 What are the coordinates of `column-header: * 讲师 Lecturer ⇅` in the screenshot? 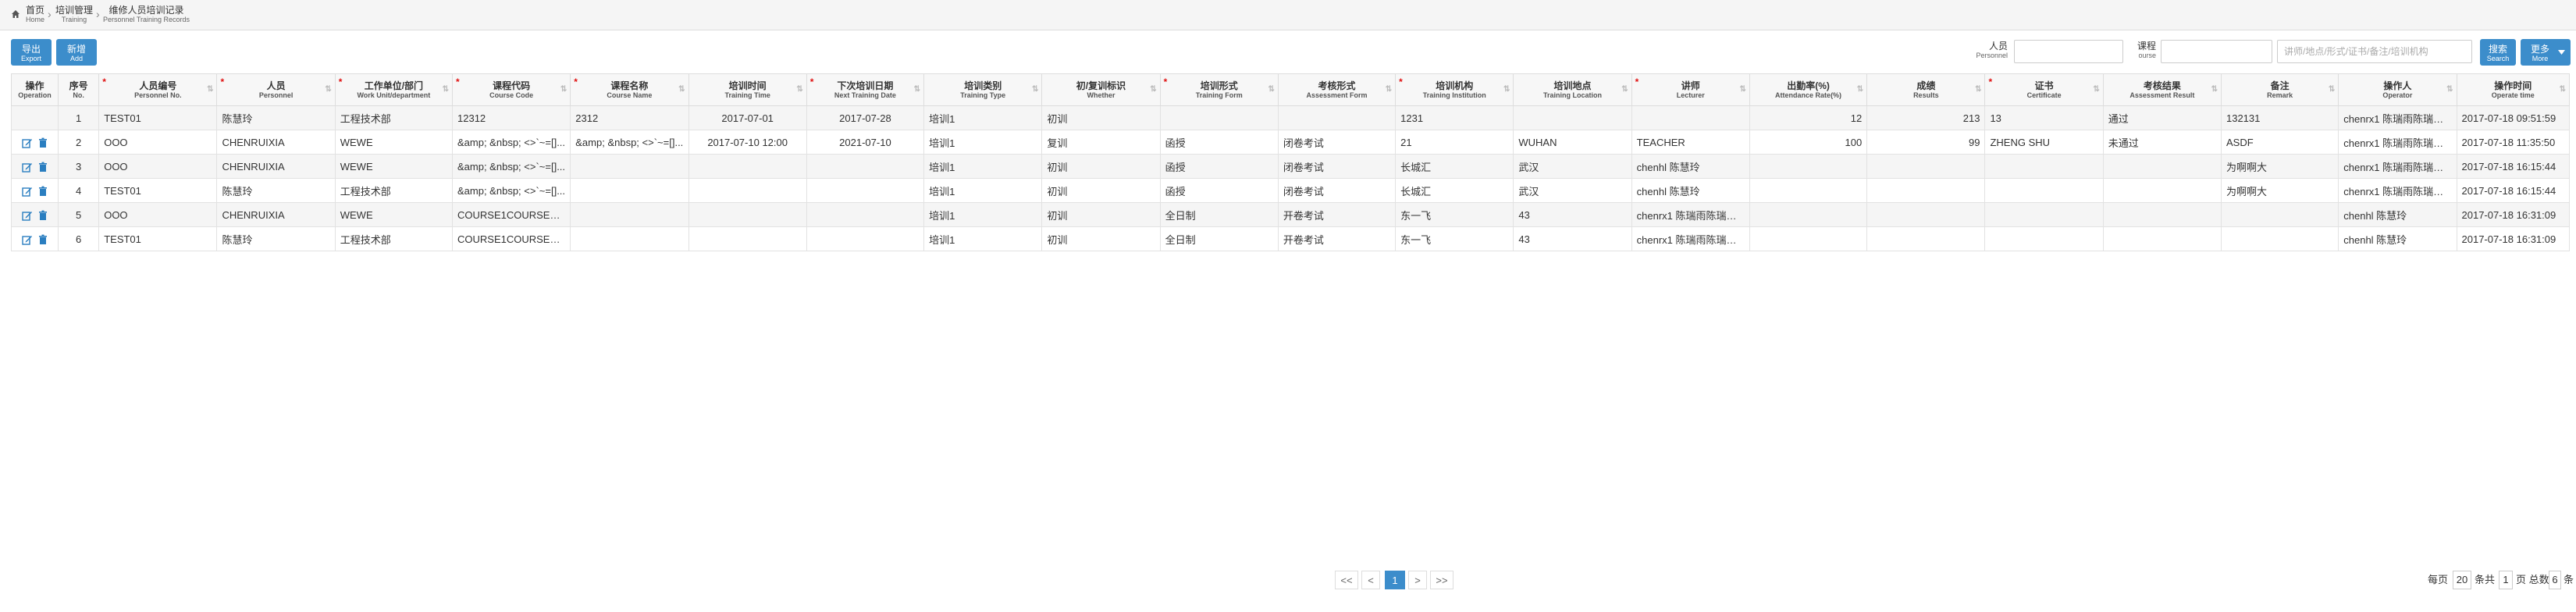 It's located at (1690, 89).